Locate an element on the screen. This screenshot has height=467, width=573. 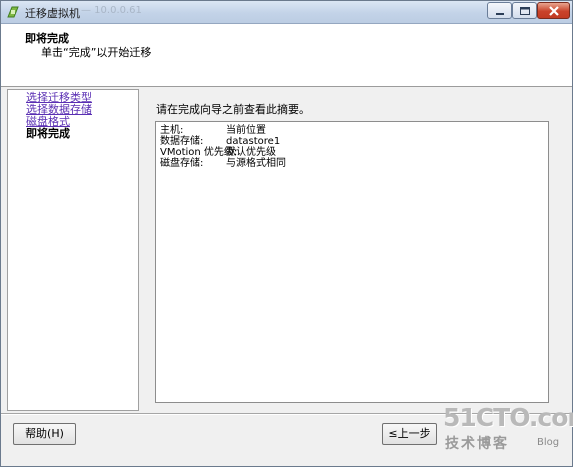
watermark: 51CTO.com 技术博客 Blog is located at coordinates (502, 432).